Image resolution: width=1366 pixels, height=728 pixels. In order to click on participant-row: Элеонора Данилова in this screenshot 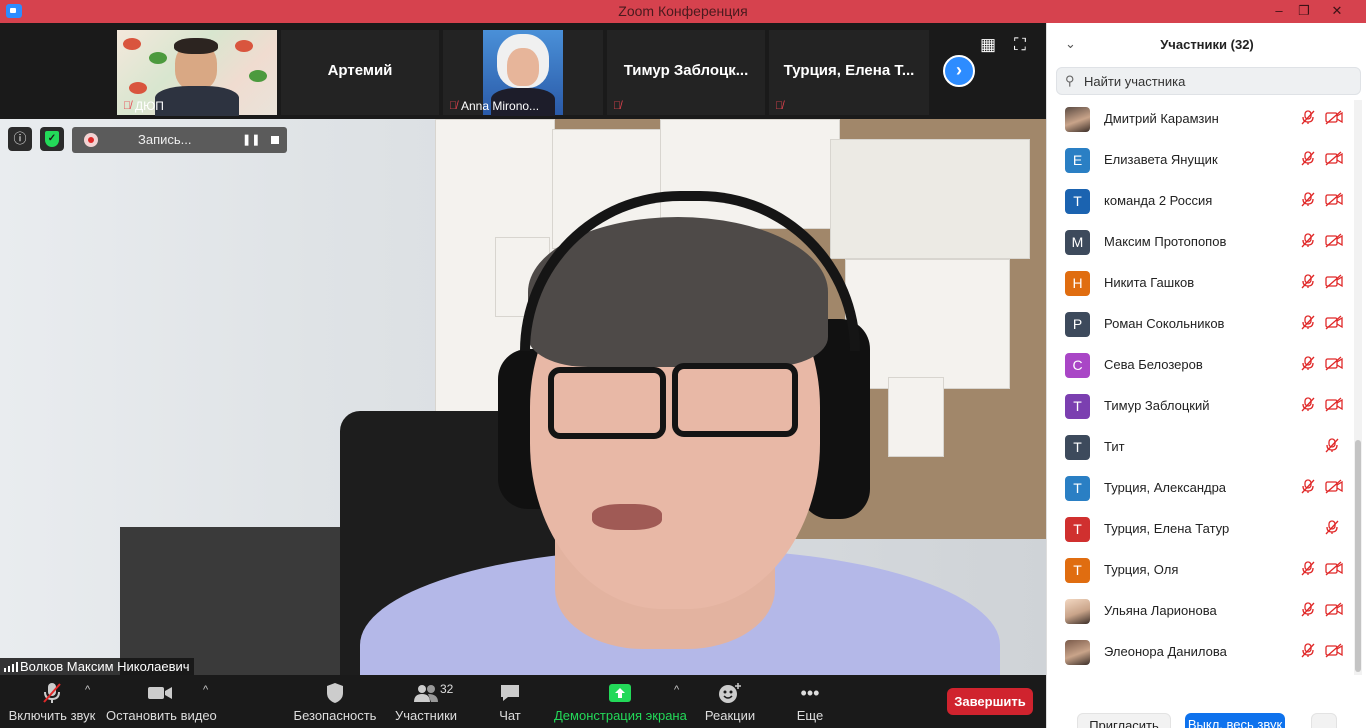, I will do `click(1202, 652)`.